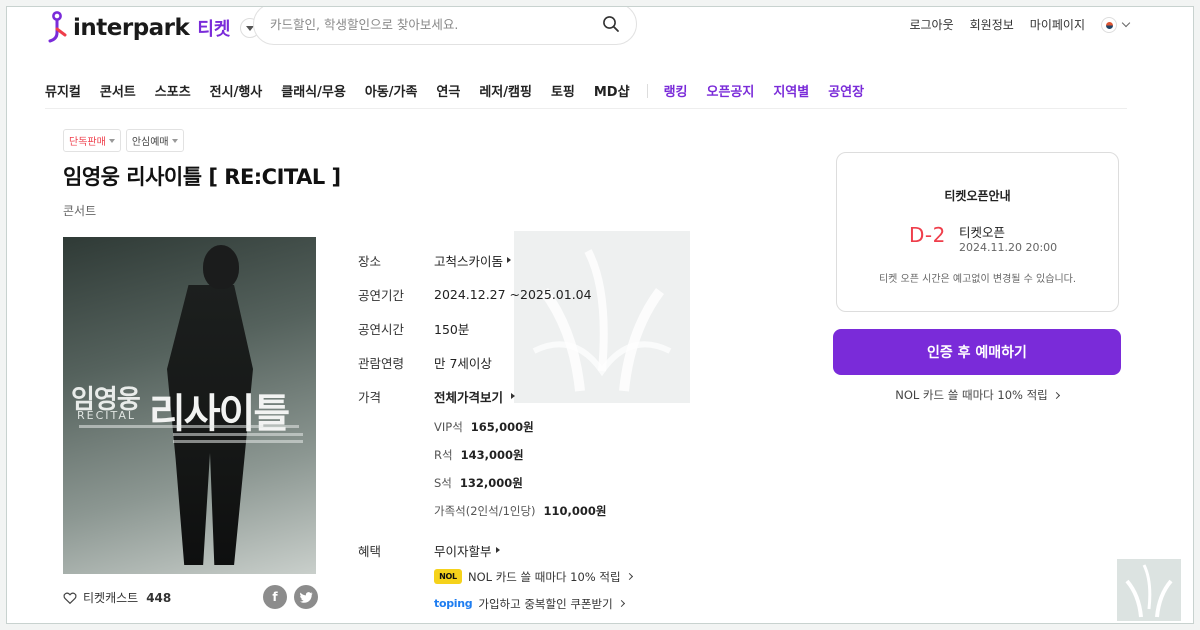 This screenshot has width=1200, height=630. What do you see at coordinates (846, 90) in the screenshot?
I see `nav-venue: 공연장` at bounding box center [846, 90].